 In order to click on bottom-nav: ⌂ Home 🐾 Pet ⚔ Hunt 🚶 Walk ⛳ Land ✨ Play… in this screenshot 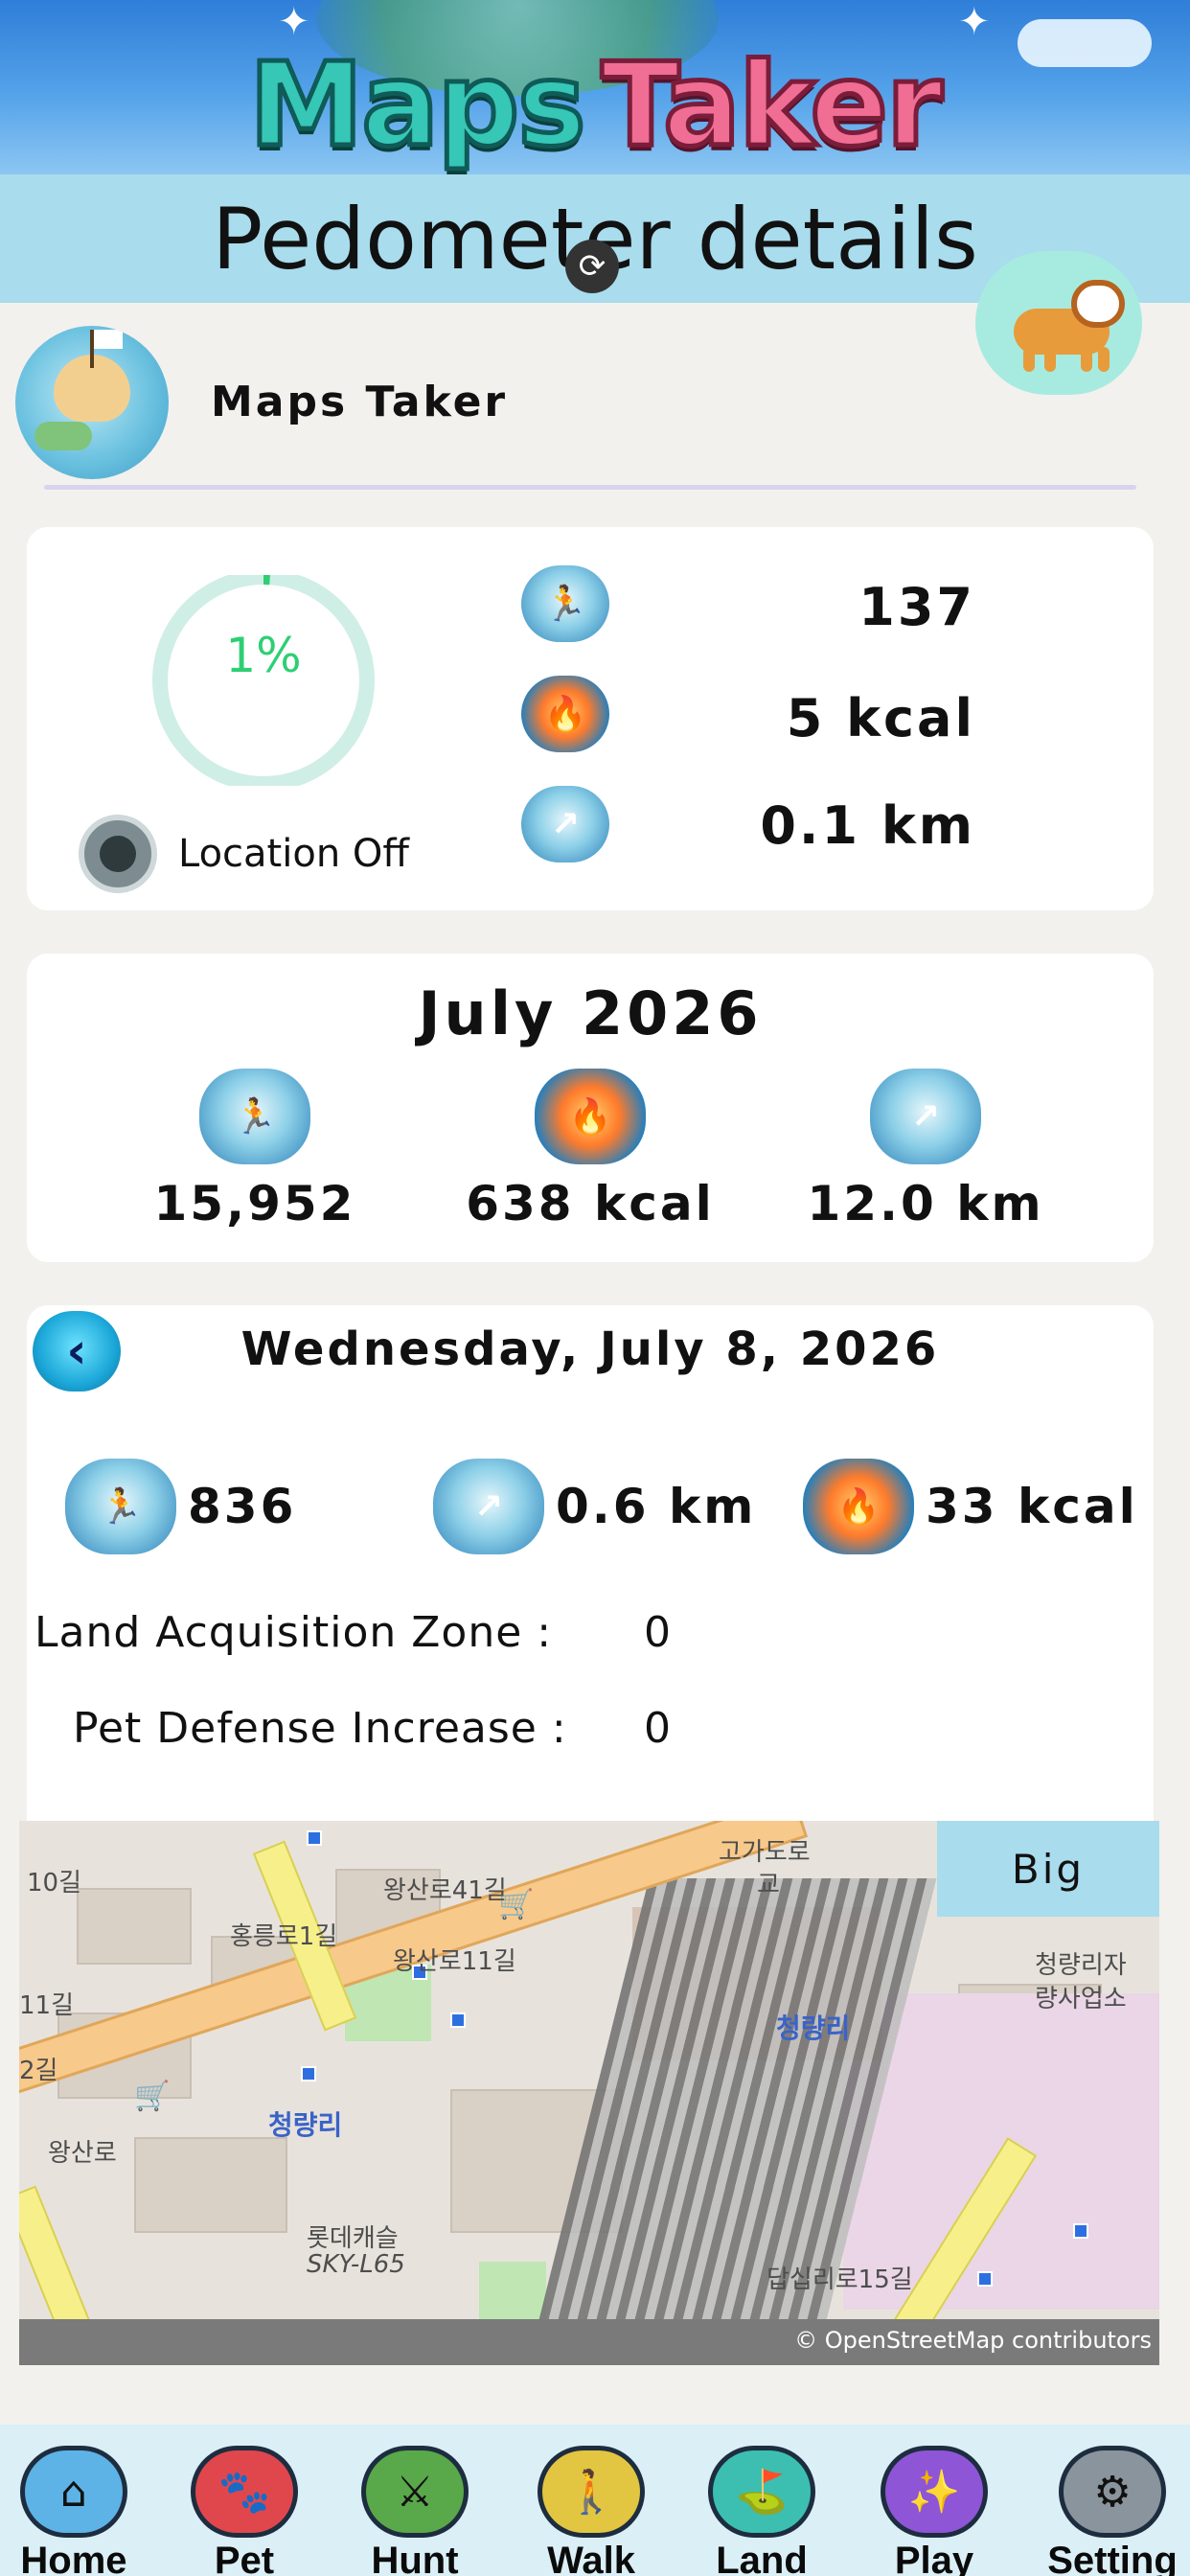, I will do `click(595, 2500)`.